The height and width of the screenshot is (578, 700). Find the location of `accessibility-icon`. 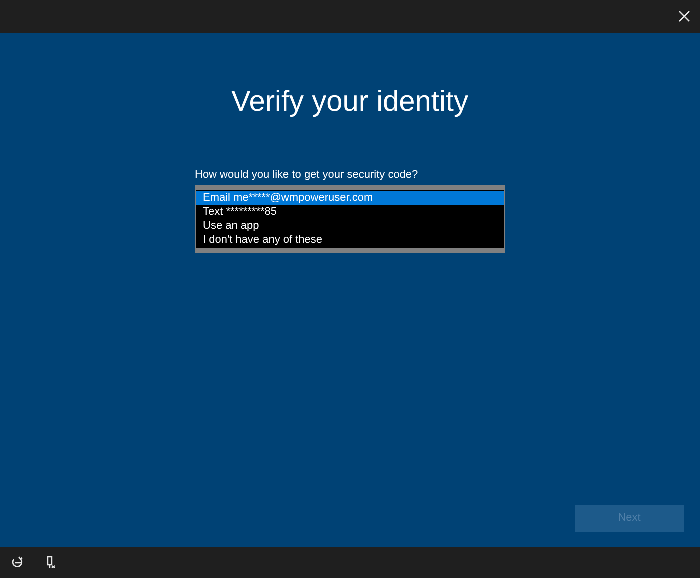

accessibility-icon is located at coordinates (17, 562).